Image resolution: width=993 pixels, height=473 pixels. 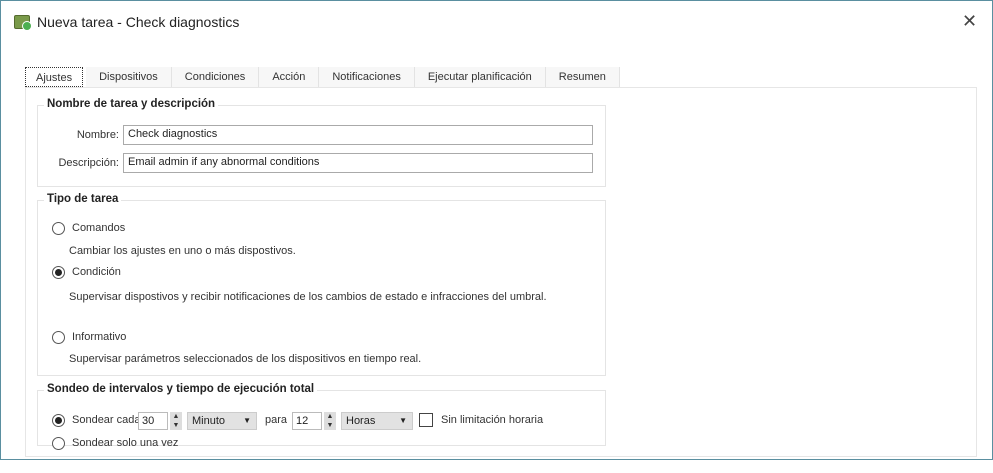 What do you see at coordinates (215, 77) in the screenshot?
I see `tab-condiciones: Condiciones` at bounding box center [215, 77].